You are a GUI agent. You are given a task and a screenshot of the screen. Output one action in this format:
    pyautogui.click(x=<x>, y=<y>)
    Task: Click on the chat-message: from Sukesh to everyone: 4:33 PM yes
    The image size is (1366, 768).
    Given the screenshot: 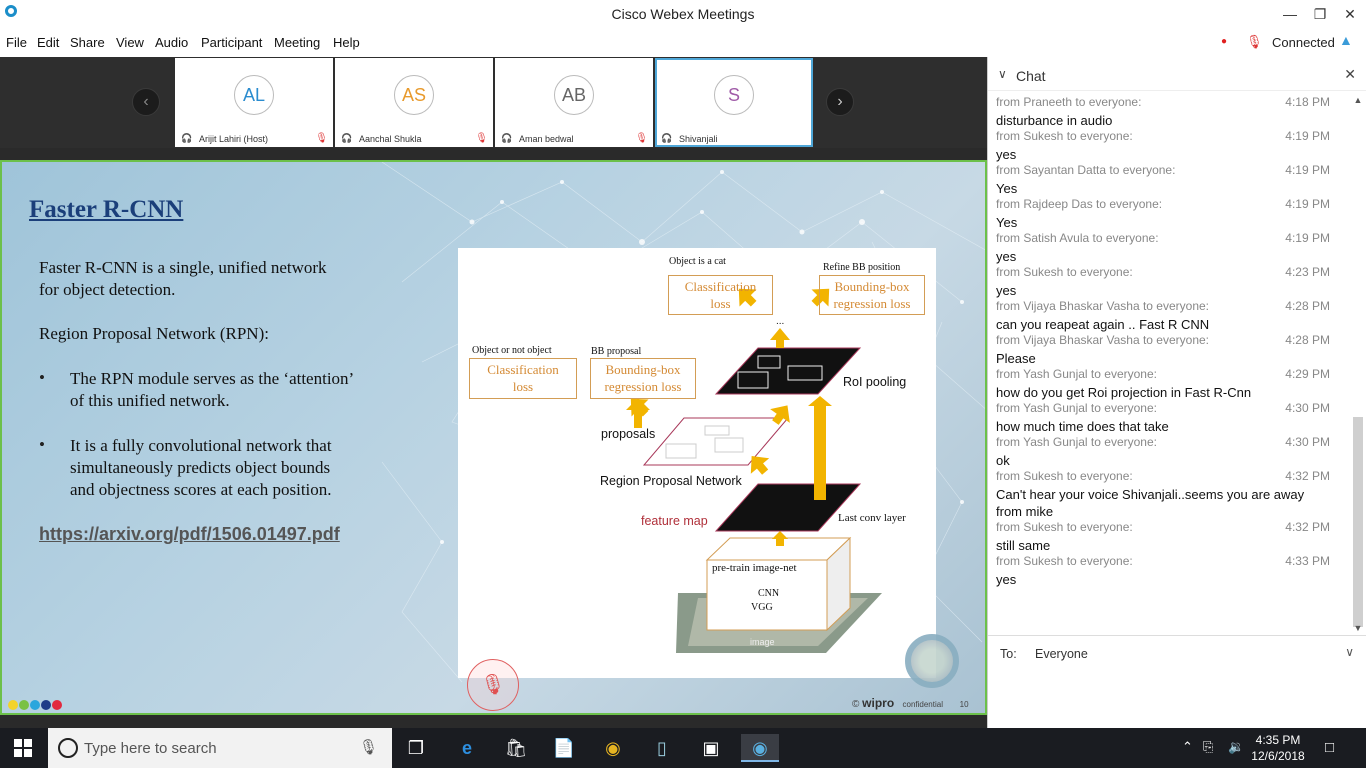 What is the action you would take?
    pyautogui.click(x=1164, y=571)
    